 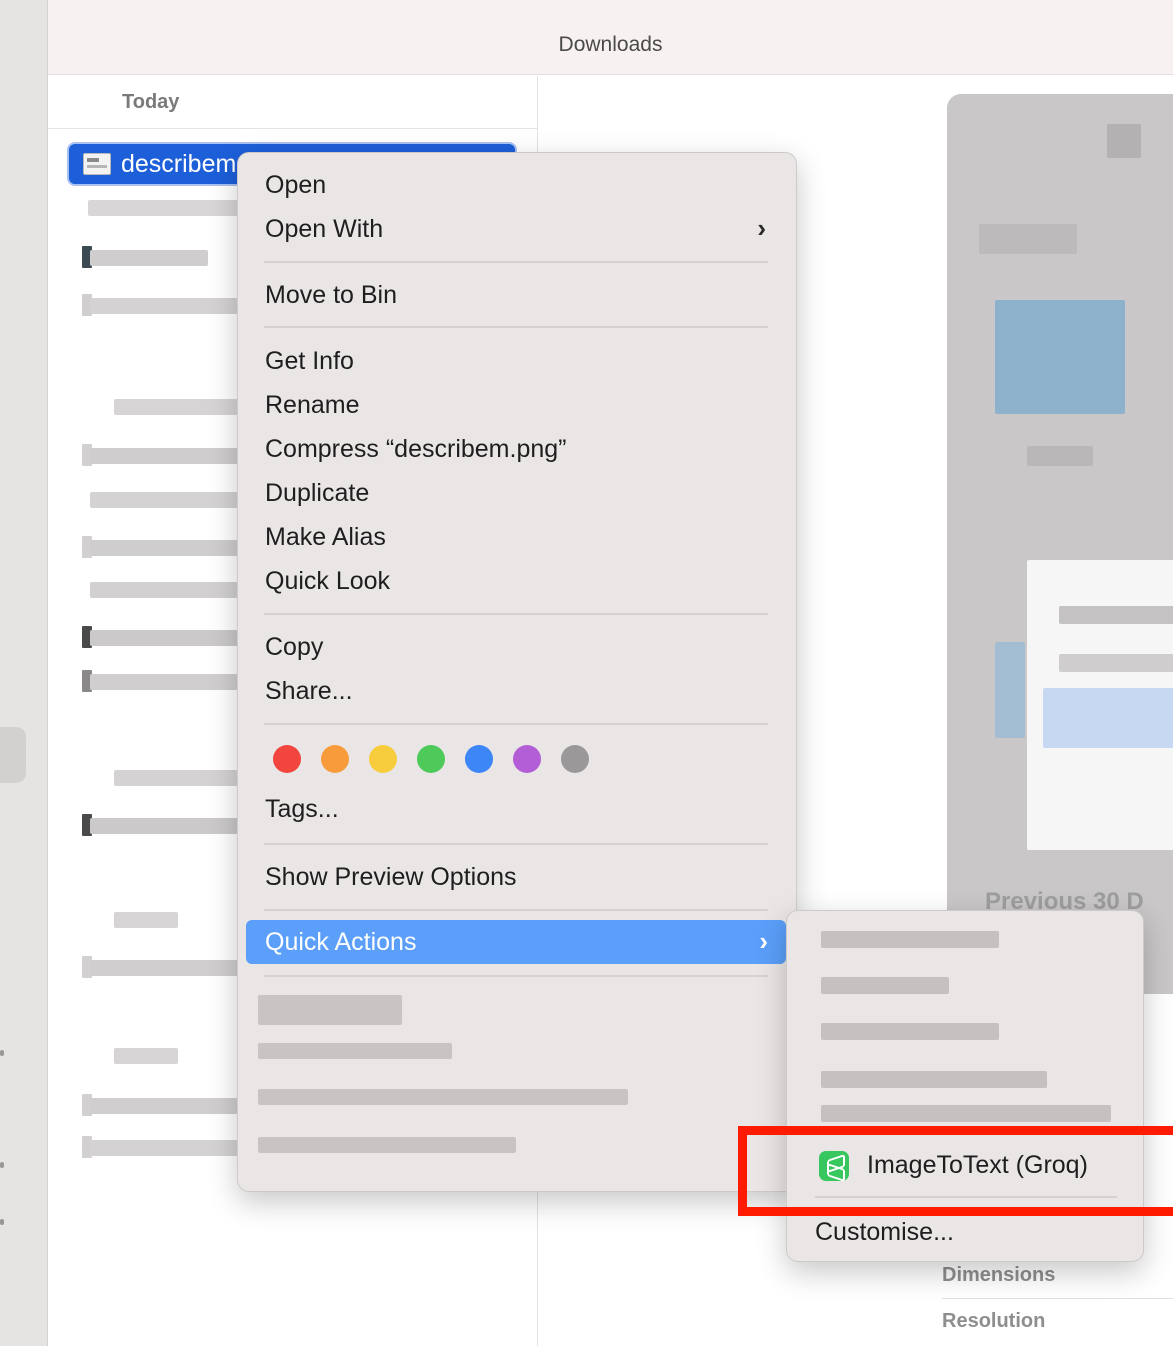 What do you see at coordinates (335, 759) in the screenshot?
I see `tag-orange` at bounding box center [335, 759].